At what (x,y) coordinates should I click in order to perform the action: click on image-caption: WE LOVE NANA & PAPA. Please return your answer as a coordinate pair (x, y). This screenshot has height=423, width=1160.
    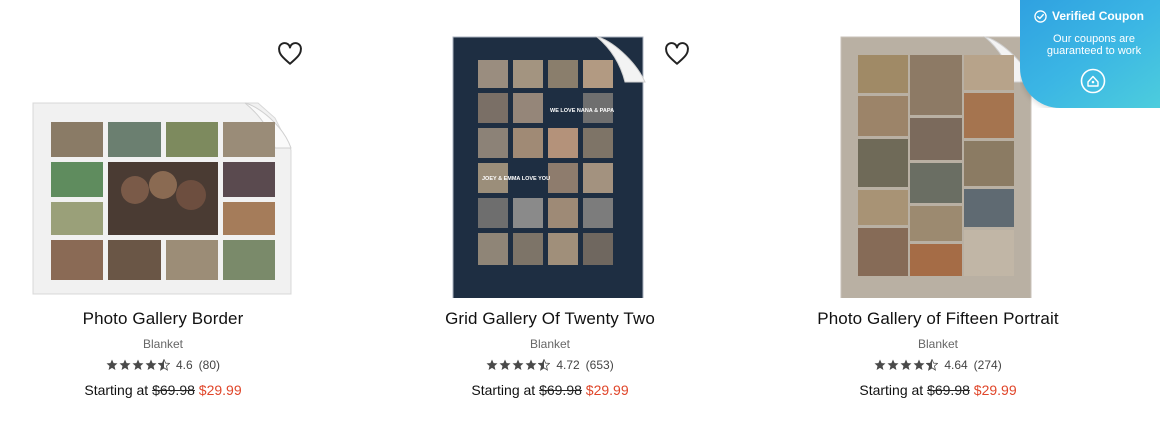
    Looking at the image, I should click on (582, 111).